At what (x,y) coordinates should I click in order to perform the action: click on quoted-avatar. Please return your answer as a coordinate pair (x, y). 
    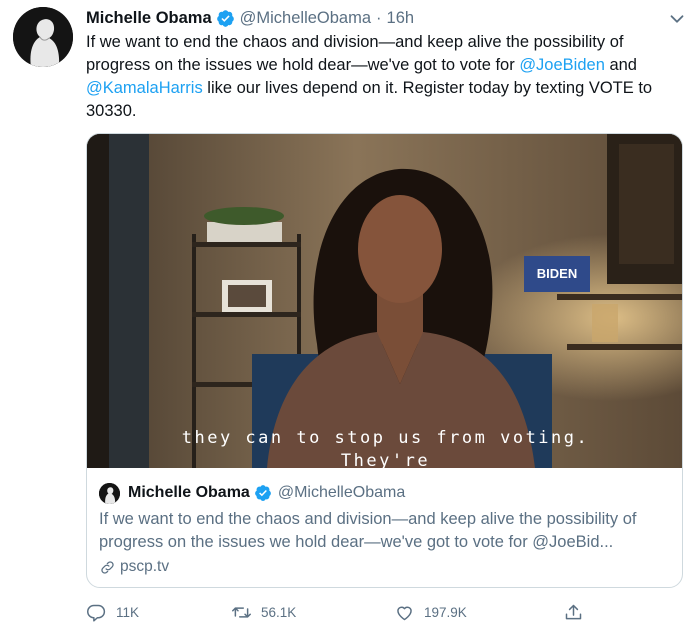
    Looking at the image, I should click on (109, 493).